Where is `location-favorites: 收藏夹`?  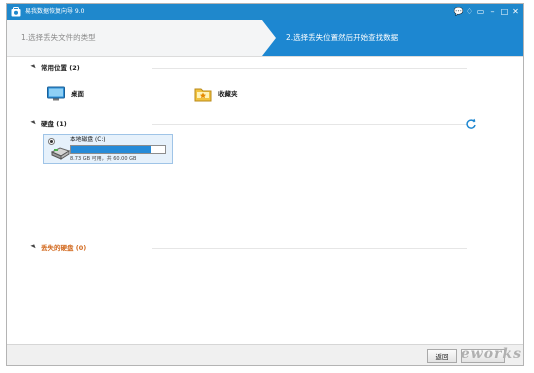
location-favorites: 收藏夹 is located at coordinates (234, 94).